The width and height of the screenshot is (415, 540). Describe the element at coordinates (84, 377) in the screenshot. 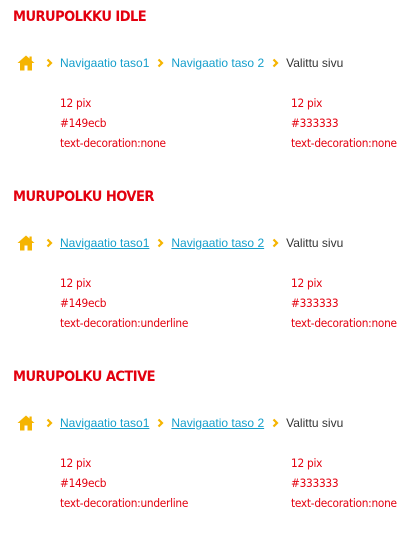

I see `section-title: MURUPOLKU ACTIVE` at that location.